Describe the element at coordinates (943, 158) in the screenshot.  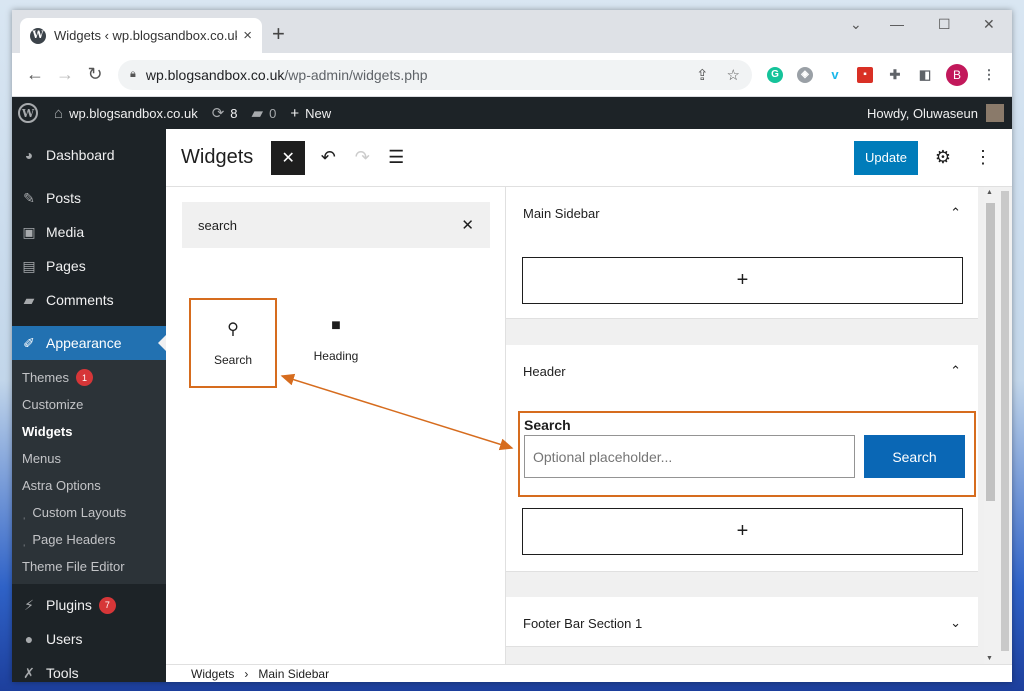
I see `settings-gear-icon: ⚙` at that location.